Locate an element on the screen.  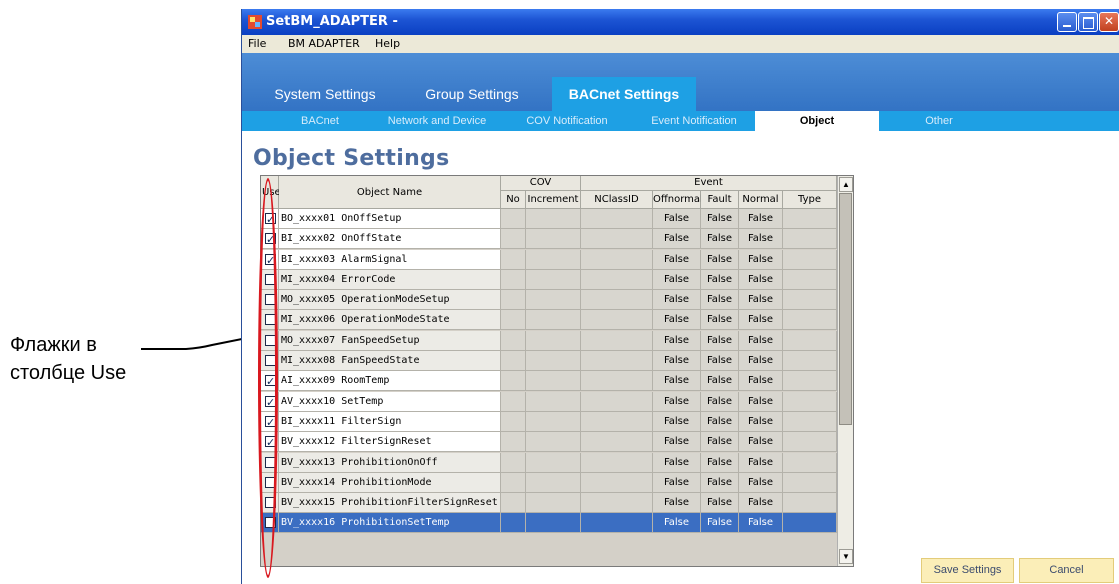
table-row: BO_xxxx01 OnOffSetupFalseFalseFalse is located at coordinates (549, 219).